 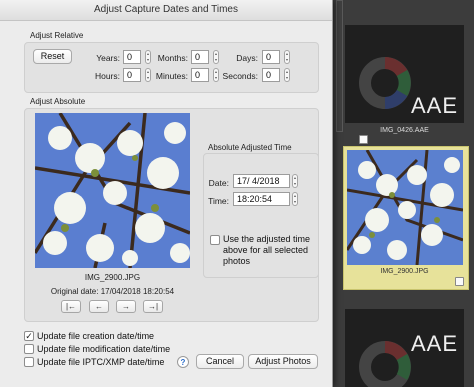 I want to click on previous-photo-button: ←, so click(x=99, y=306).